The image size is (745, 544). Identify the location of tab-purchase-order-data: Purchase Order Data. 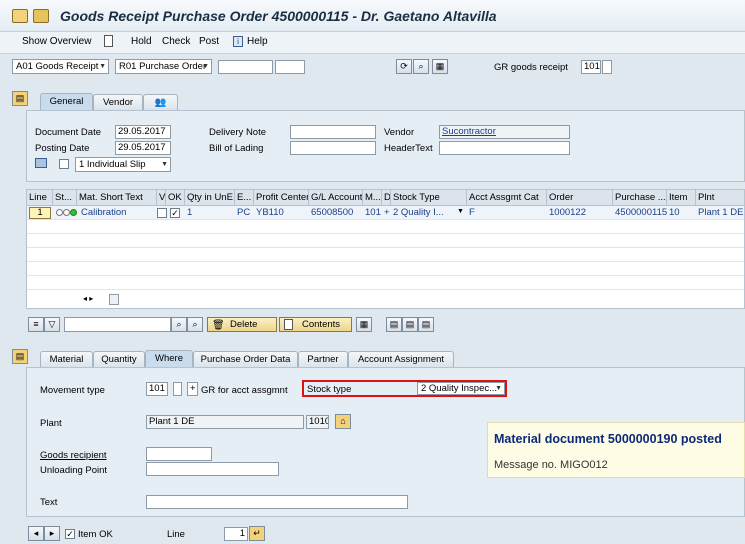
(245, 359).